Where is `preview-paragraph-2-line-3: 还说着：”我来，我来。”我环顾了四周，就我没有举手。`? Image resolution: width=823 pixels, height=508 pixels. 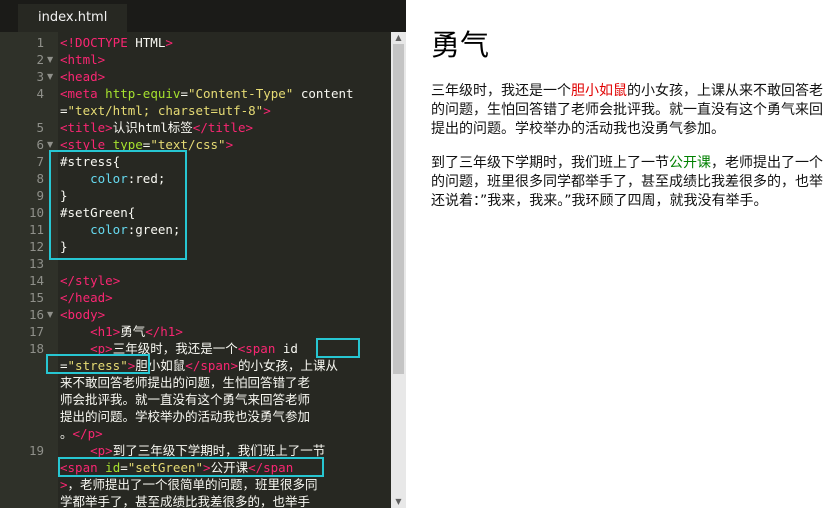 preview-paragraph-2-line-3: 还说着：”我来，我来。”我环顾了四周，就我没有举手。 is located at coordinates (599, 201).